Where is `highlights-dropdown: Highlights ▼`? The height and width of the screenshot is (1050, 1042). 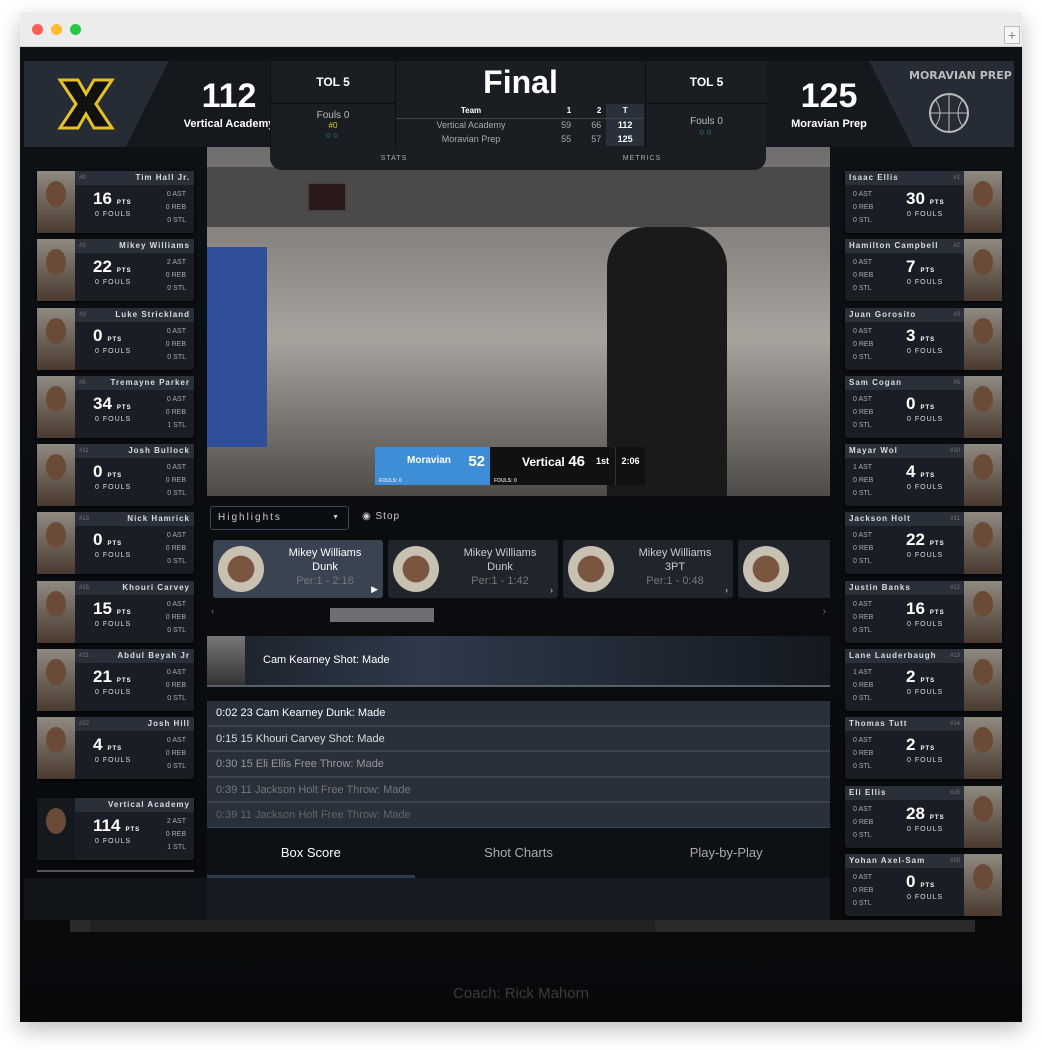 highlights-dropdown: Highlights ▼ is located at coordinates (279, 518).